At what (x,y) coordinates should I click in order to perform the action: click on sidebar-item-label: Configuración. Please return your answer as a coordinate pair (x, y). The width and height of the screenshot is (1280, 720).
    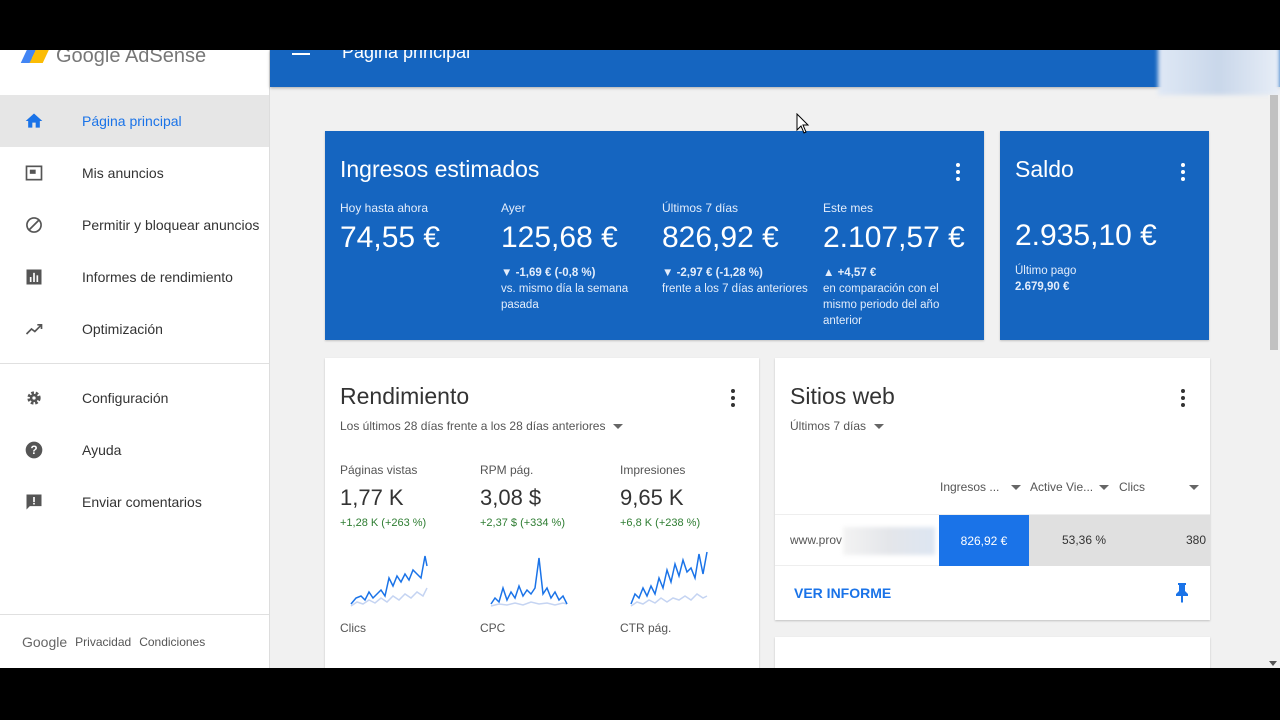
    Looking at the image, I should click on (125, 398).